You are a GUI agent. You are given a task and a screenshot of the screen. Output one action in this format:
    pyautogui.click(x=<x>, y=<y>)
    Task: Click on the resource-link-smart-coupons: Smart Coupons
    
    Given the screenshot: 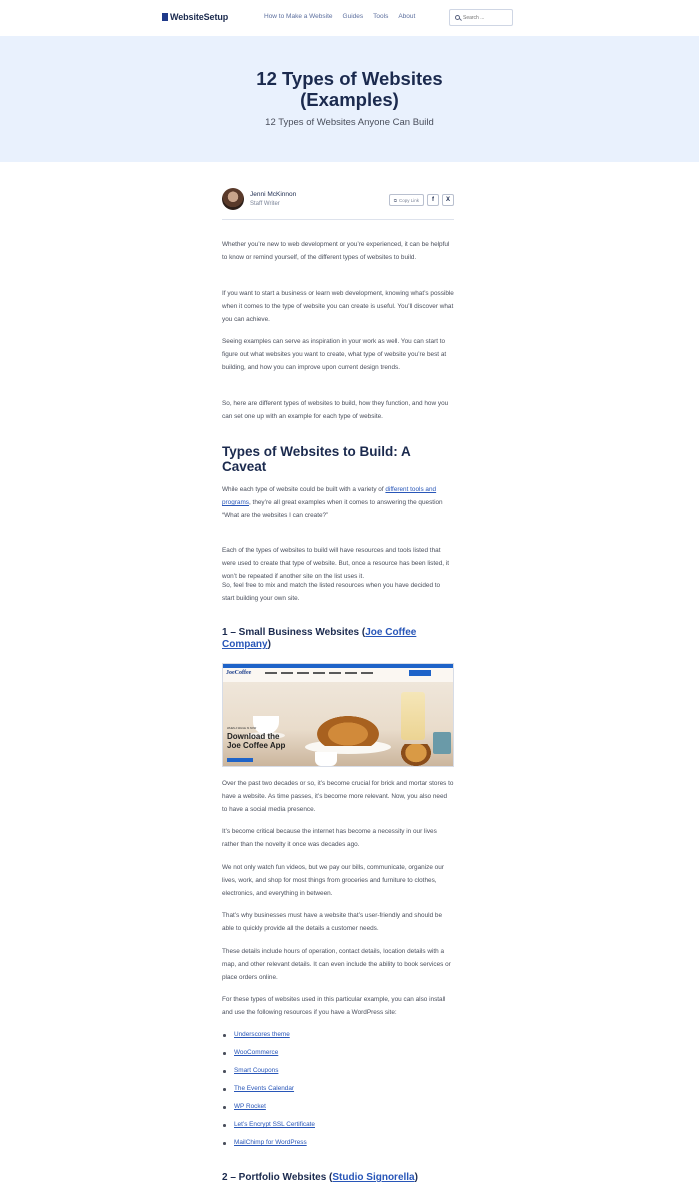 What is the action you would take?
    pyautogui.click(x=256, y=1070)
    